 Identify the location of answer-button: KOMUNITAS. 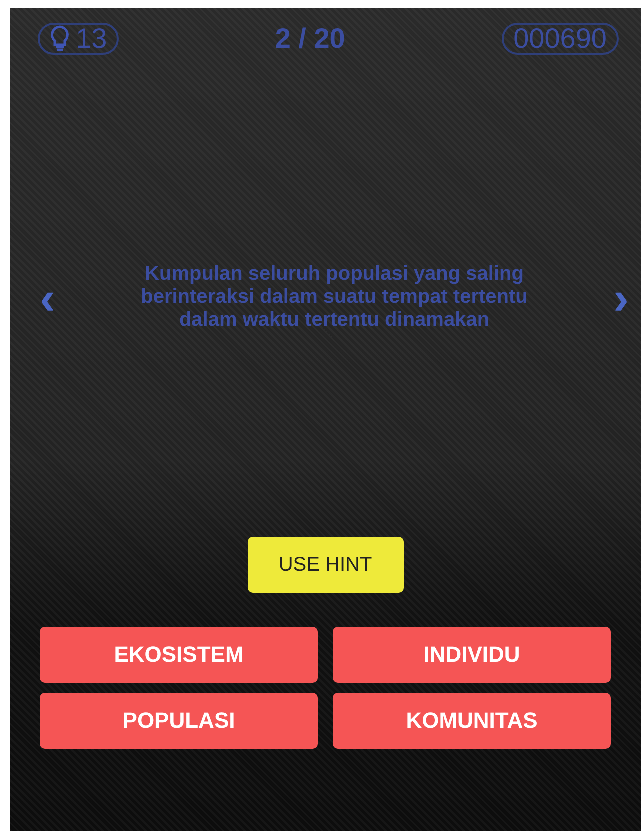
(472, 721).